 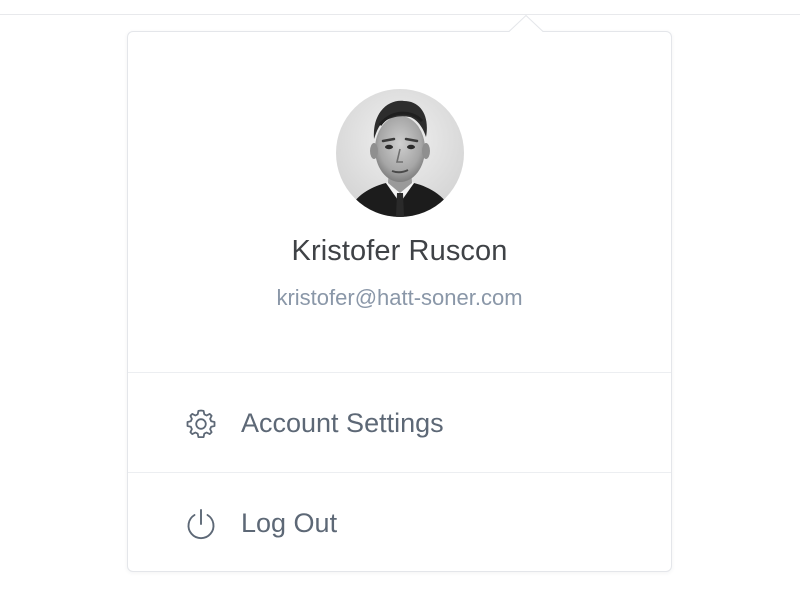 I want to click on user-email: kristofer@hatt-soner.com, so click(x=399, y=297).